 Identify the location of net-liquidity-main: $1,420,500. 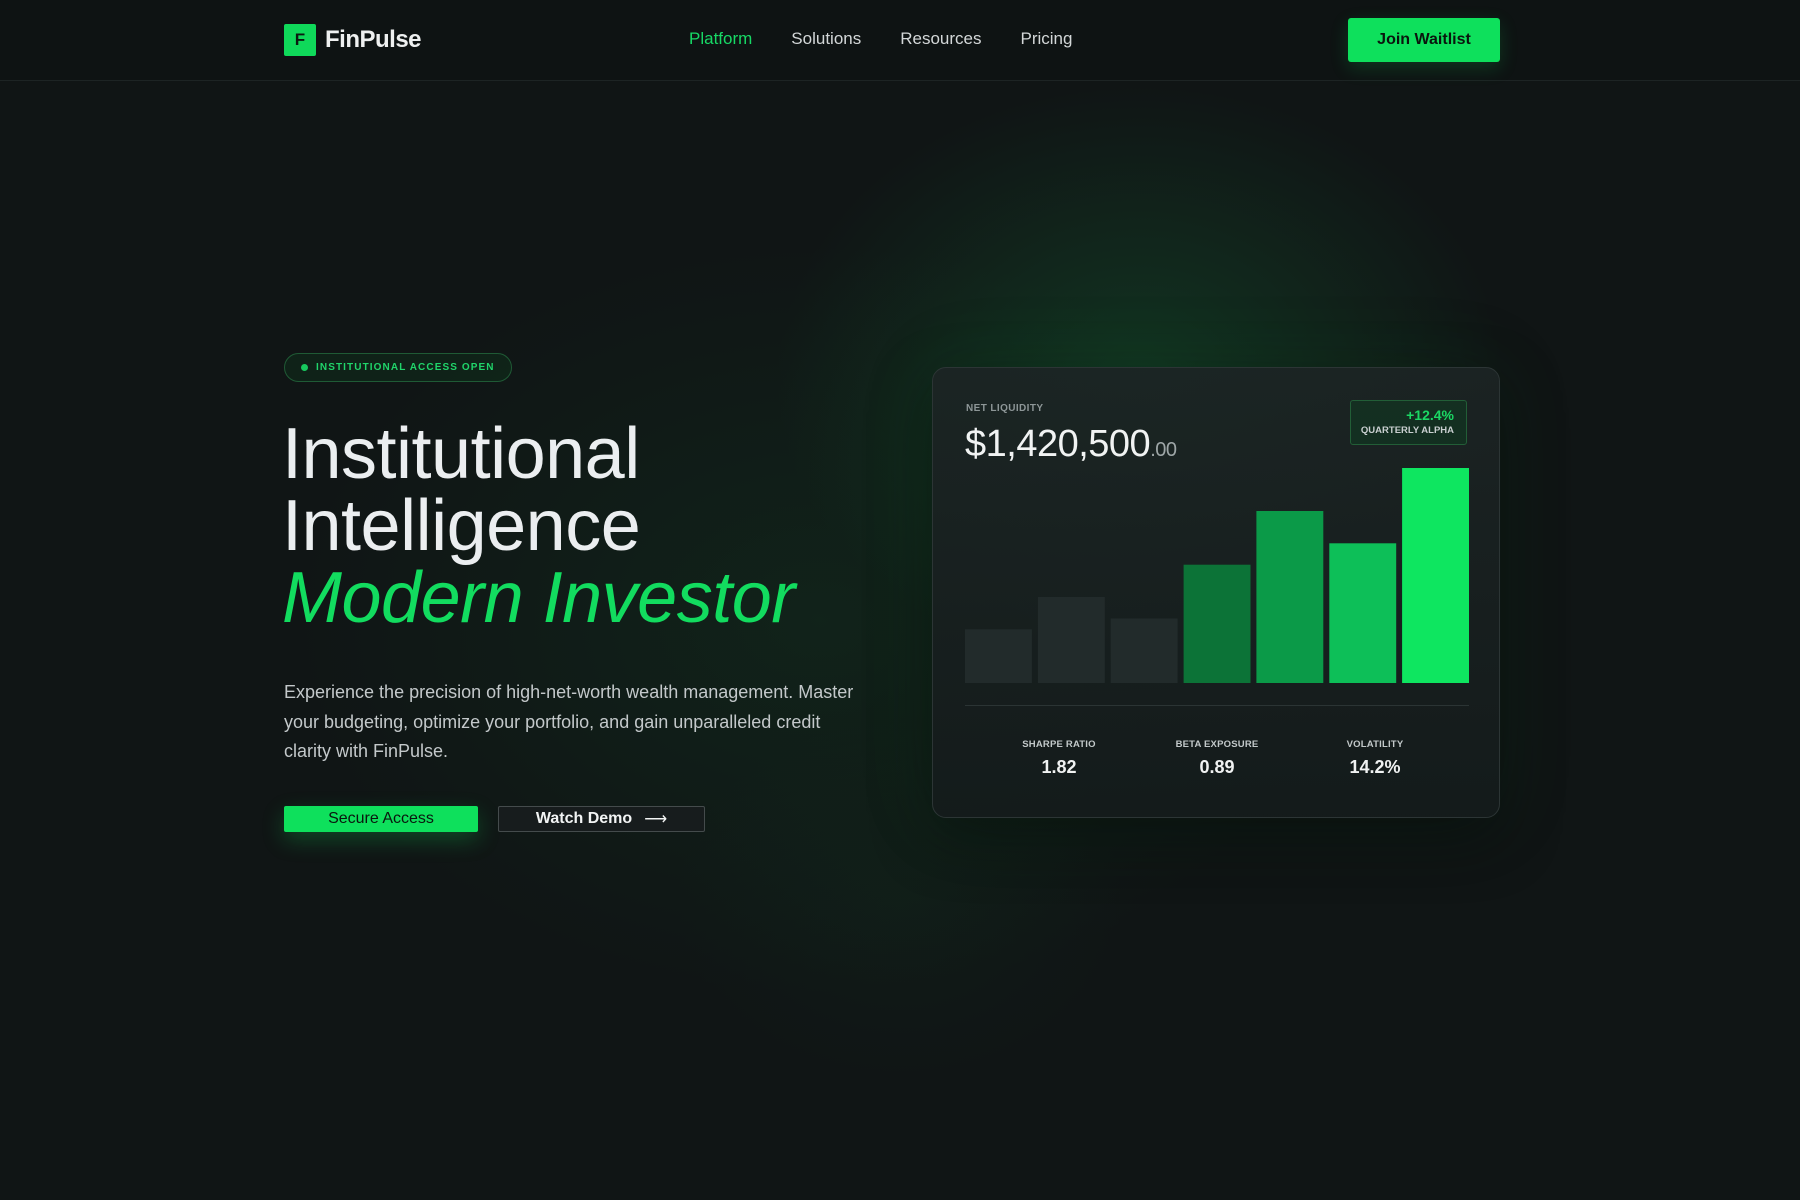
(1058, 444).